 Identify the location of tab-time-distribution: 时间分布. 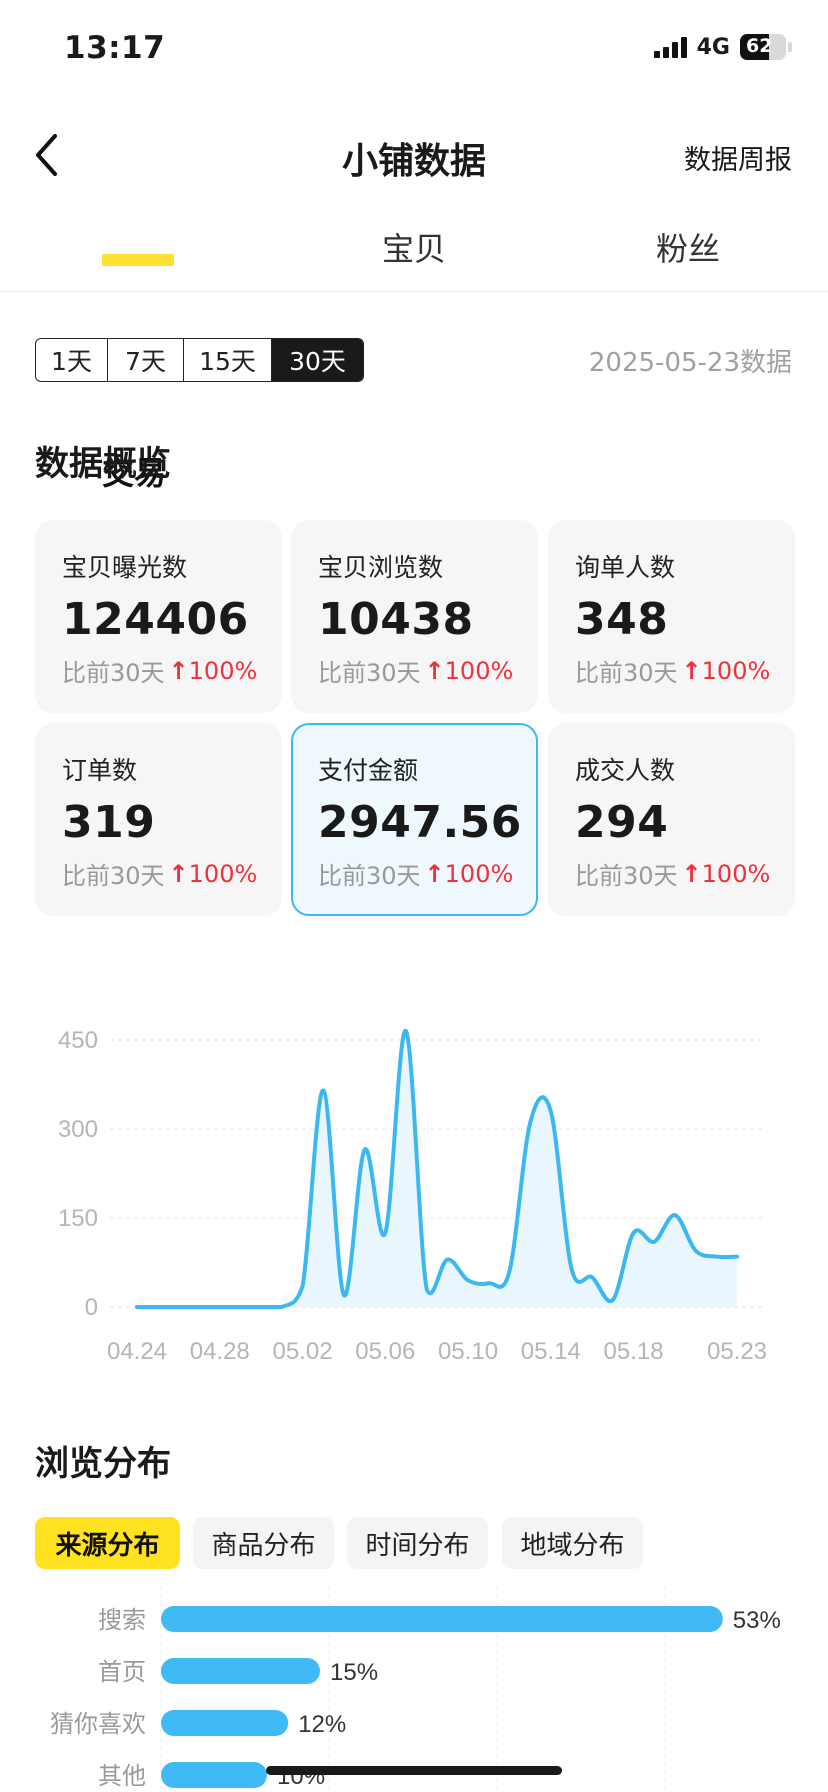
(417, 1543).